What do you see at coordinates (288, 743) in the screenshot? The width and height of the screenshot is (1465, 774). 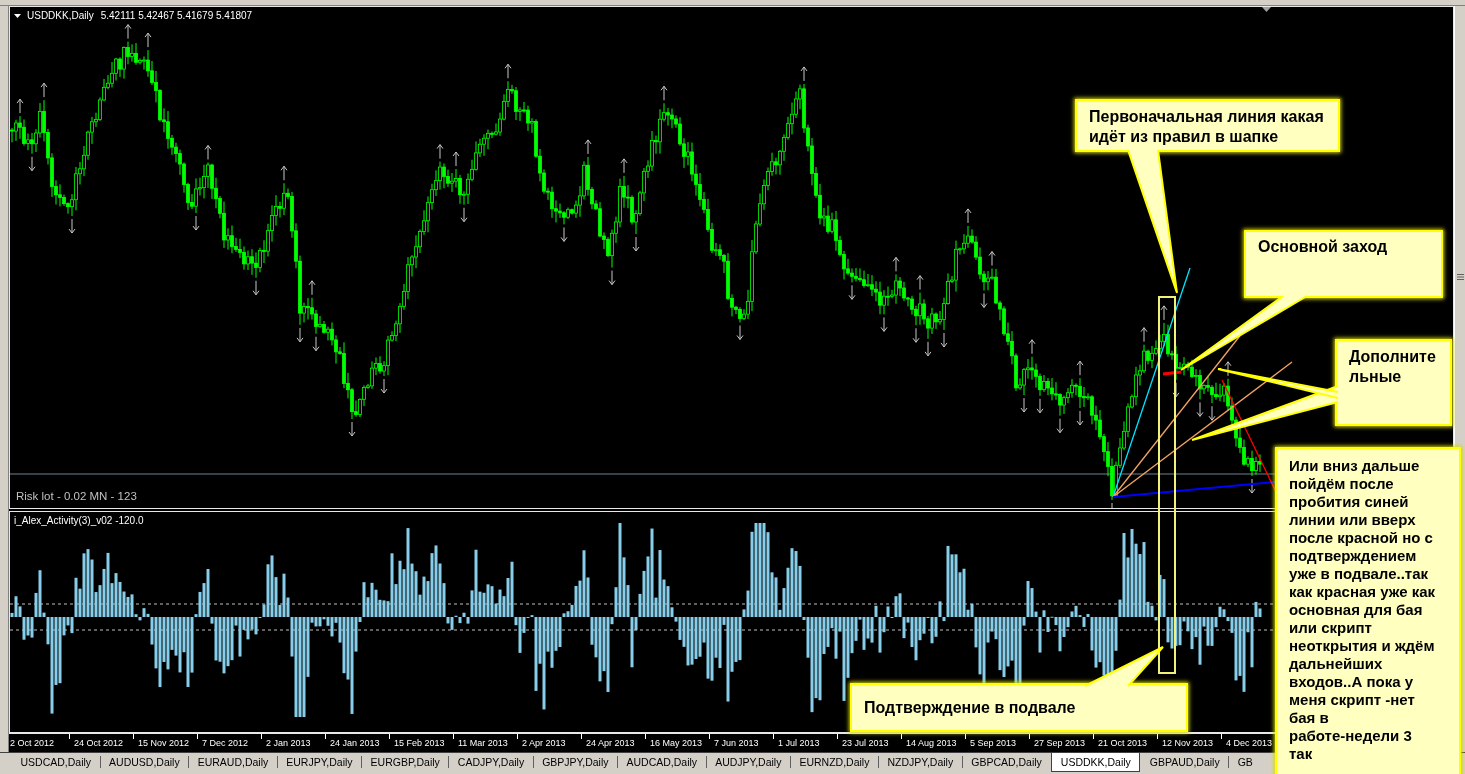 I see `date-label: 2 Jan 2013` at bounding box center [288, 743].